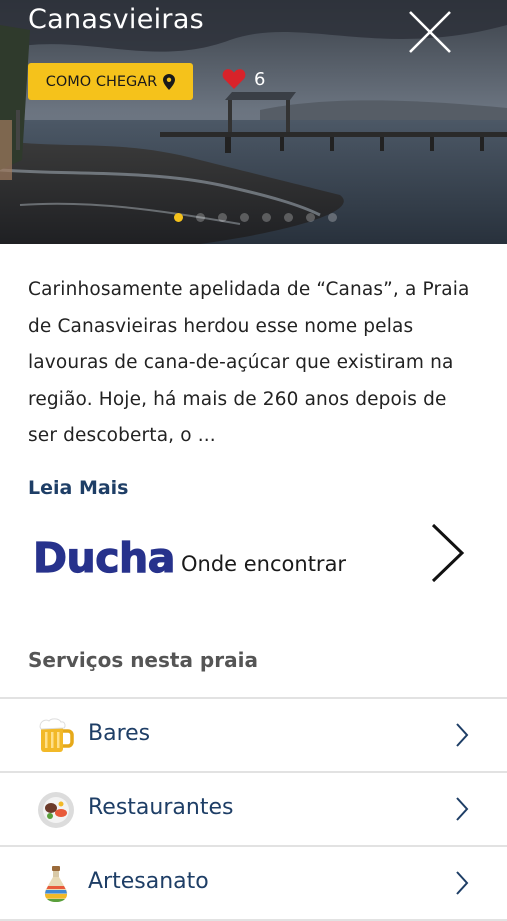 Image resolution: width=507 pixels, height=921 pixels. What do you see at coordinates (253, 736) in the screenshot?
I see `service-item-bares: Bares` at bounding box center [253, 736].